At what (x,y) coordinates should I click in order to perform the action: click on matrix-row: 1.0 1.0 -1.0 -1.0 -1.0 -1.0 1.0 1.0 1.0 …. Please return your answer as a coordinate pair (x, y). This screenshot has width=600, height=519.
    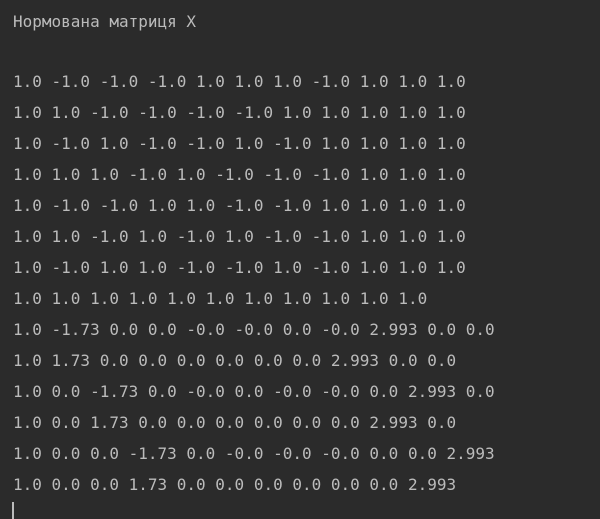
    Looking at the image, I should click on (239, 112).